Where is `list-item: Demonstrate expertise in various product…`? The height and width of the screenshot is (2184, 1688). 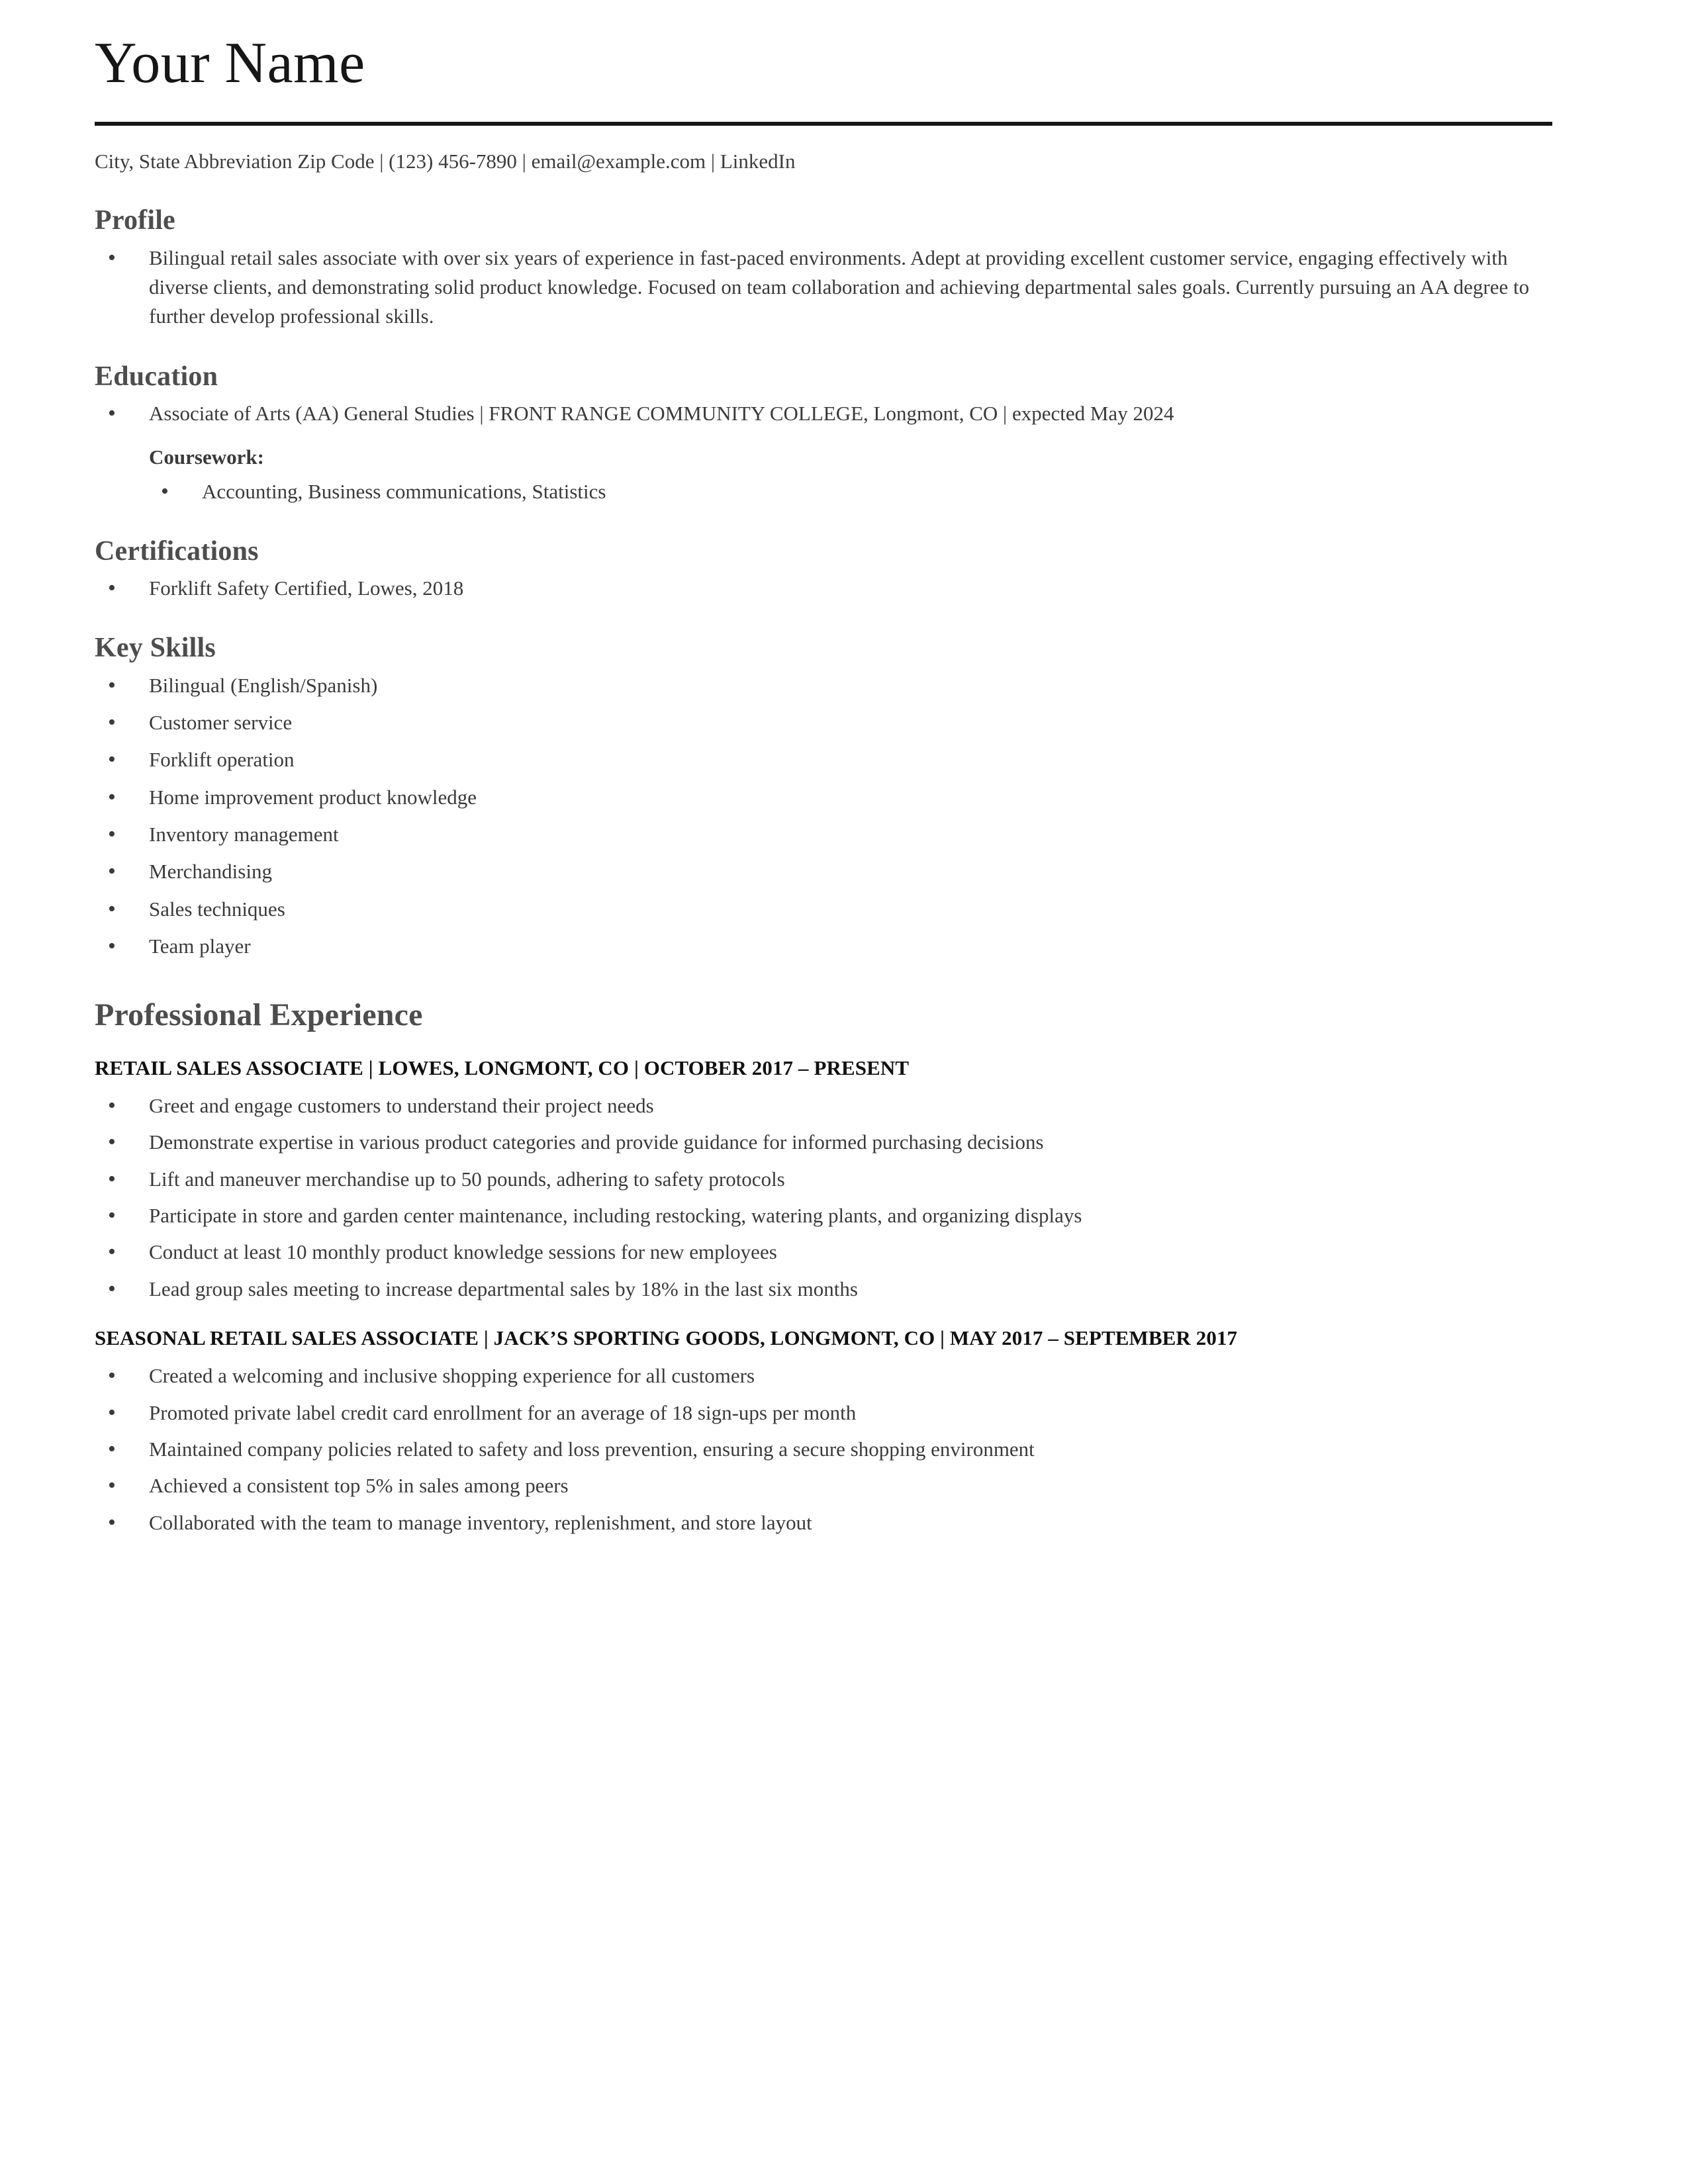
list-item: Demonstrate expertise in various product… is located at coordinates (823, 1142).